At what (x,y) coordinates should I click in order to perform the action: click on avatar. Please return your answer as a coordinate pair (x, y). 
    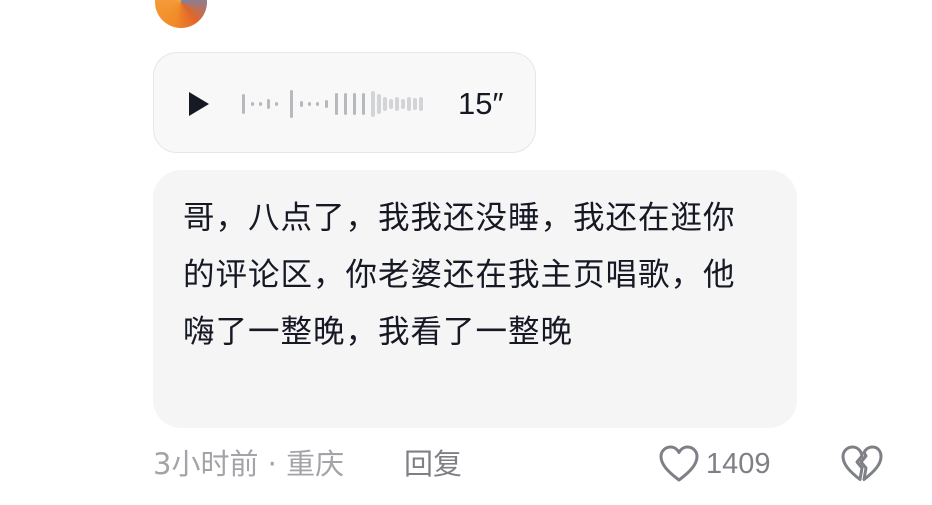
    Looking at the image, I should click on (181, 14).